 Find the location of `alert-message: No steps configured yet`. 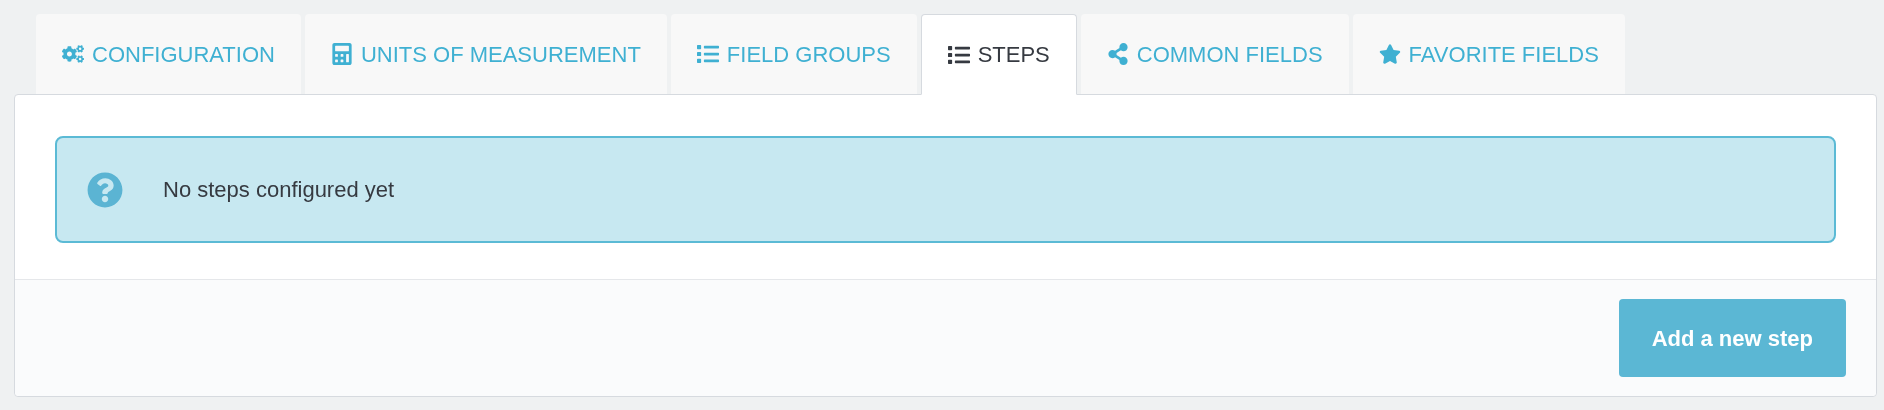

alert-message: No steps configured yet is located at coordinates (279, 190).